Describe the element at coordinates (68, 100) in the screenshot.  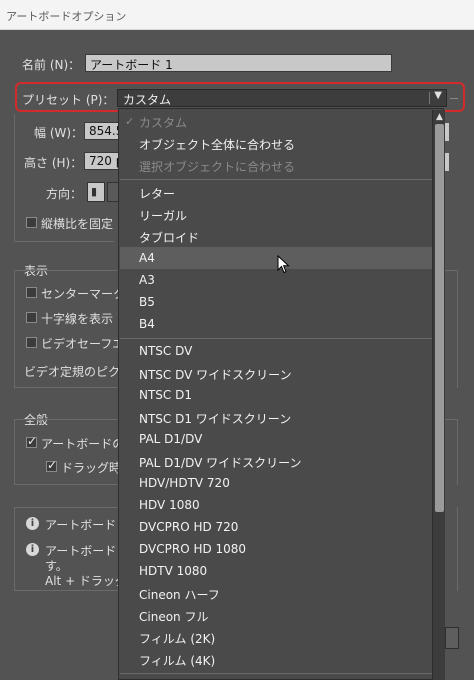
I see `preset-label: プリセット (P)：` at that location.